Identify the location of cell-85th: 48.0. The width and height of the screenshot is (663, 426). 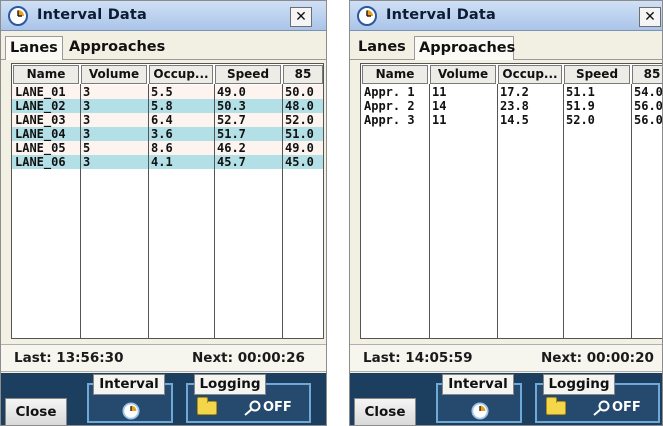
(299, 106).